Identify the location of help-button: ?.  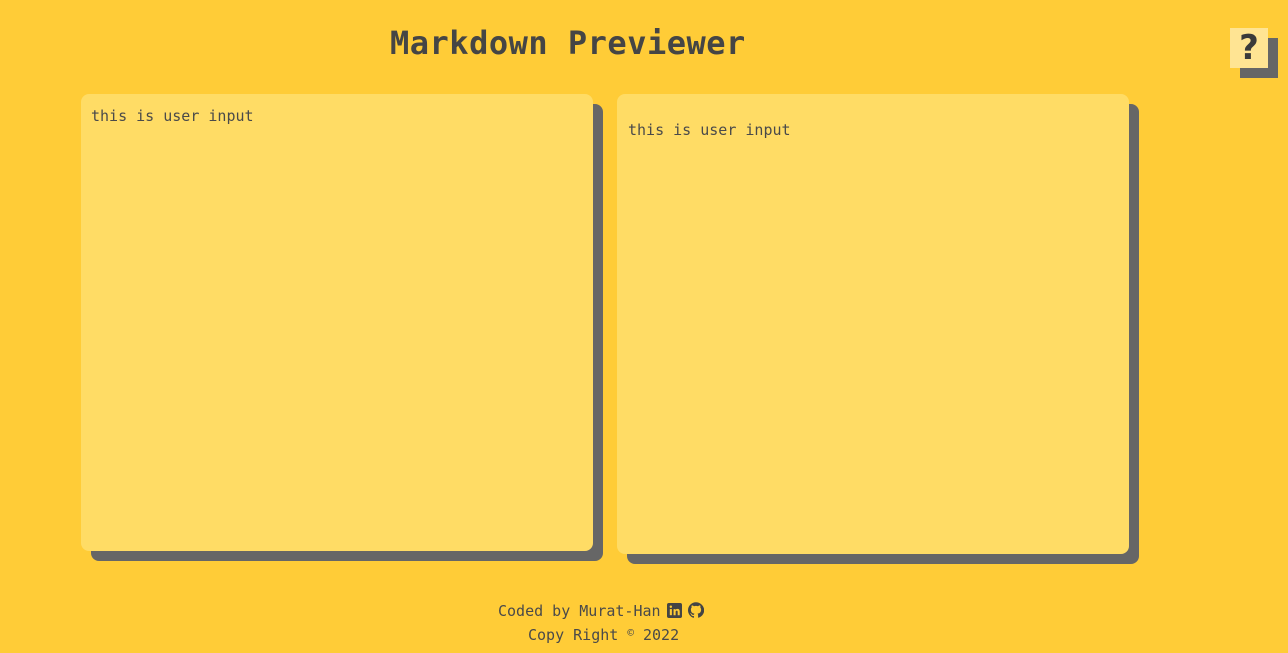
(1249, 48).